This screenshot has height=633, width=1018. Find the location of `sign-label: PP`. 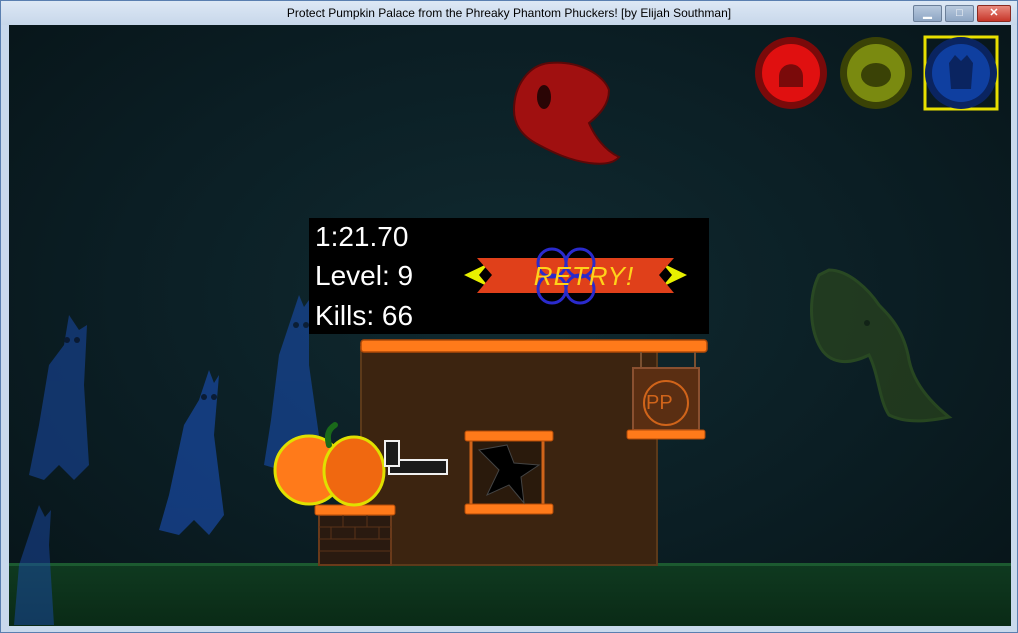

sign-label: PP is located at coordinates (659, 403).